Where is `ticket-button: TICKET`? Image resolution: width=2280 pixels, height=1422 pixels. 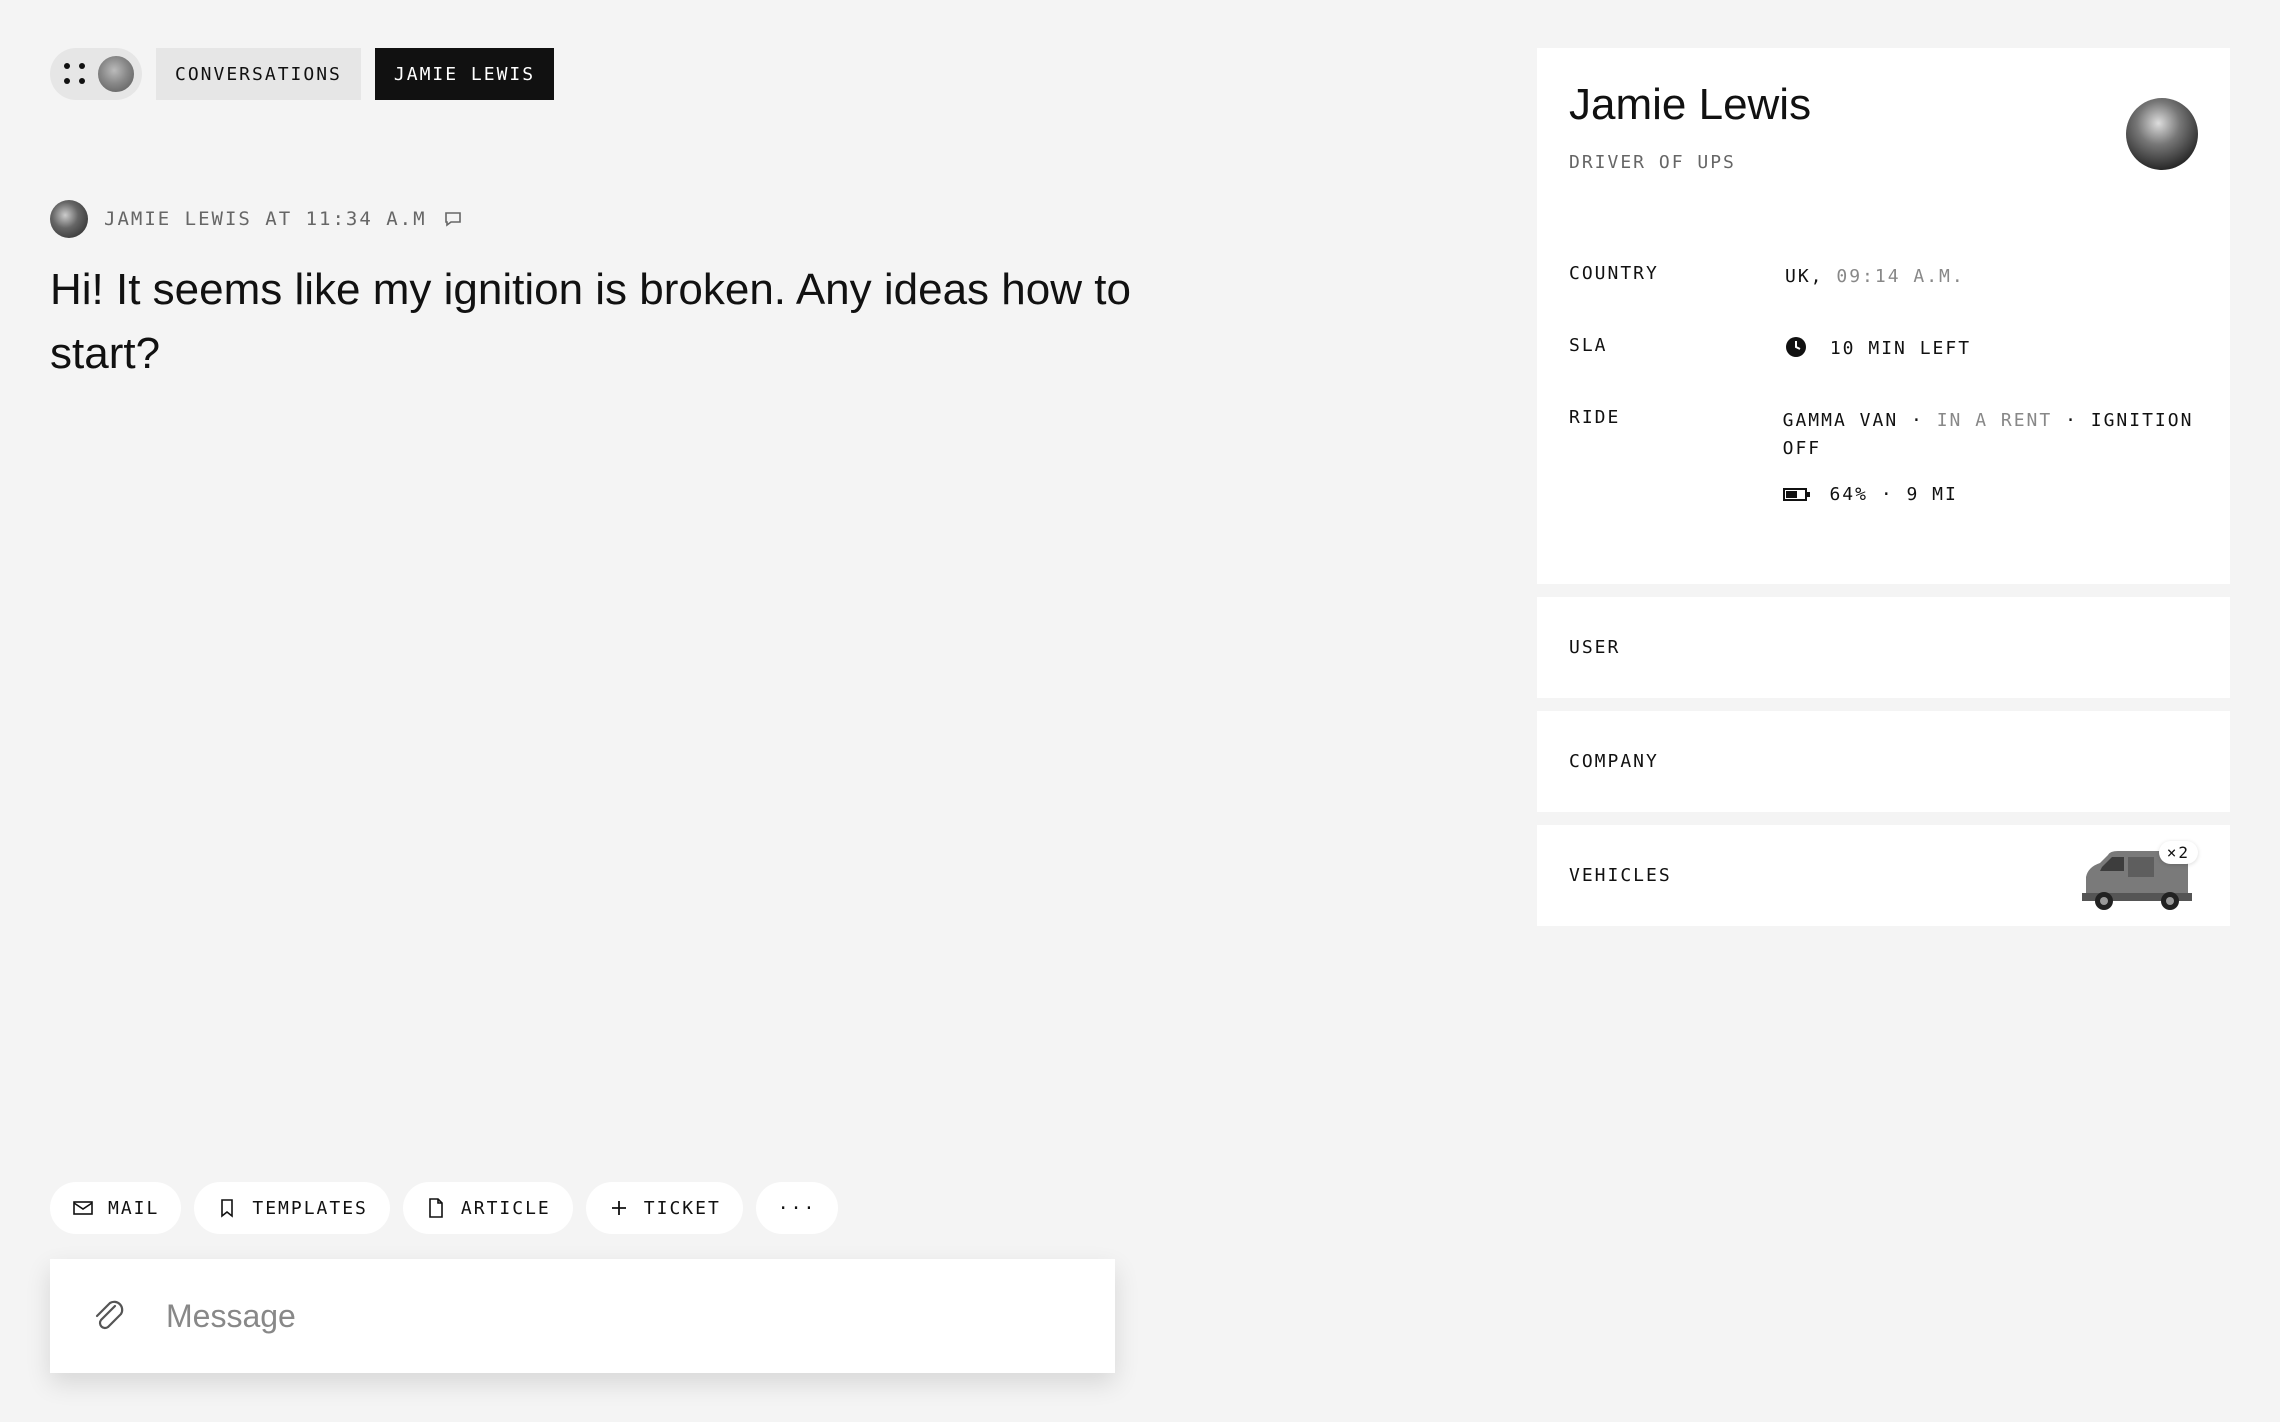 ticket-button: TICKET is located at coordinates (664, 1208).